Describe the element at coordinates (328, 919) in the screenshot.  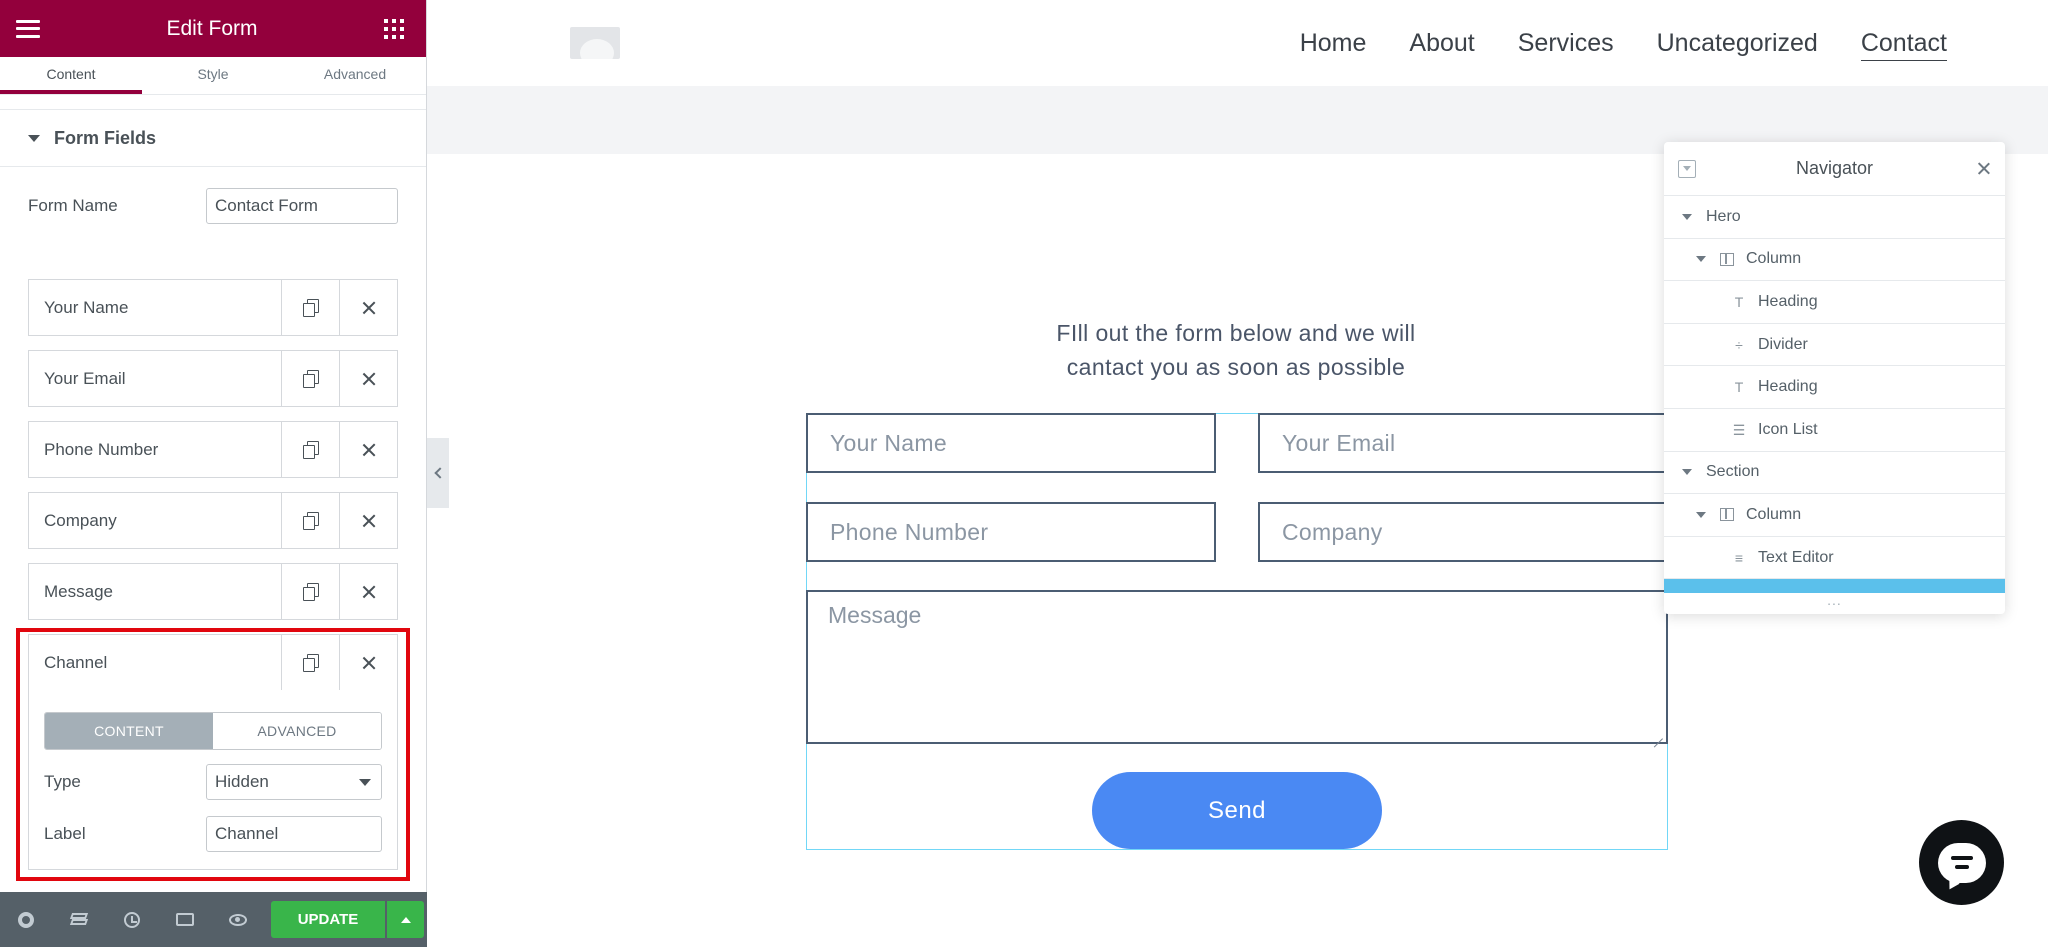
I see `update-button: UPDATE` at that location.